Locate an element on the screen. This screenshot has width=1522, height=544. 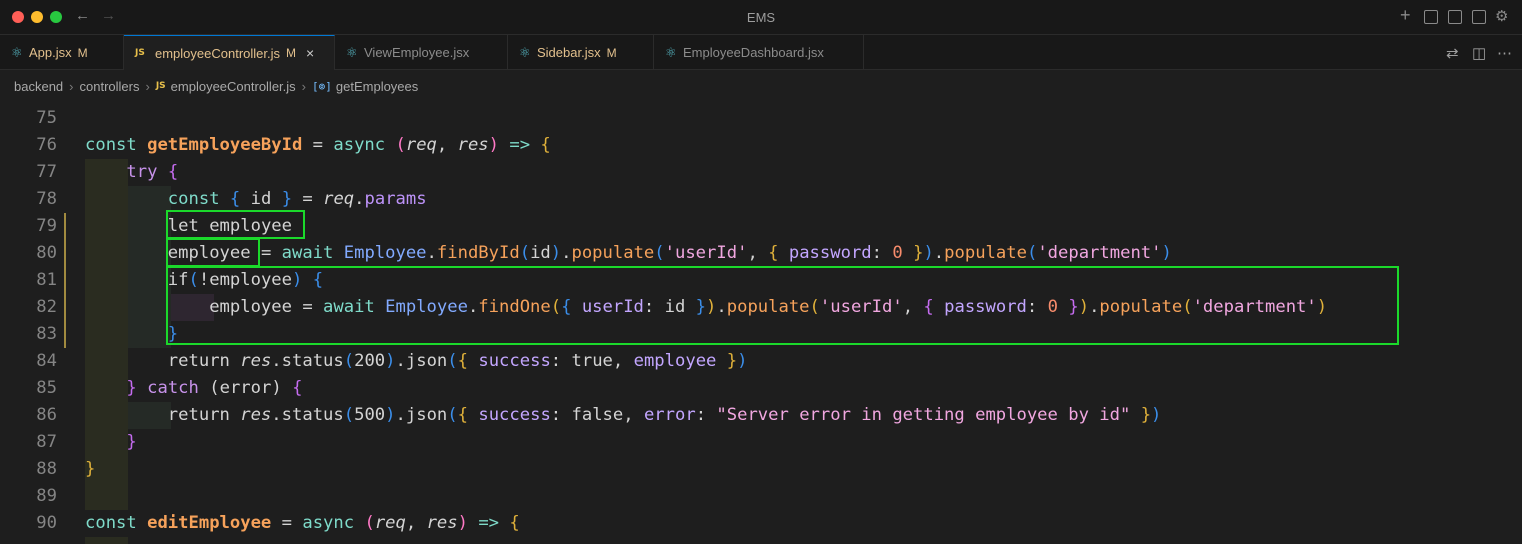
code-text: try { is located at coordinates (152, 172).